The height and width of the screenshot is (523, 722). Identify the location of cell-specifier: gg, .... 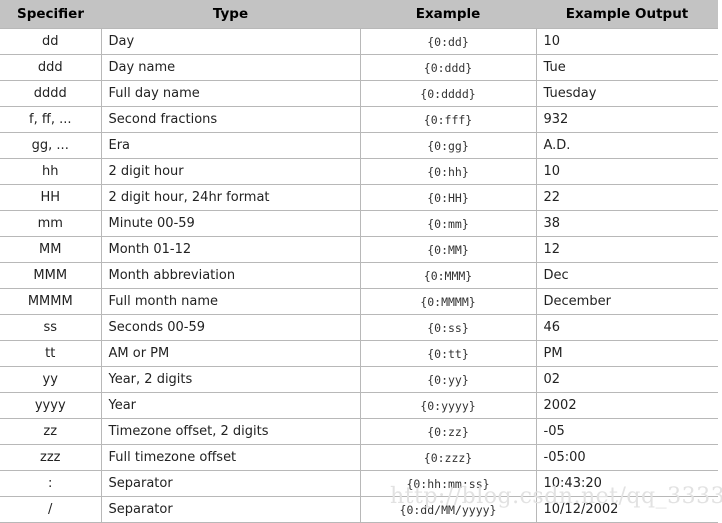
(51, 145).